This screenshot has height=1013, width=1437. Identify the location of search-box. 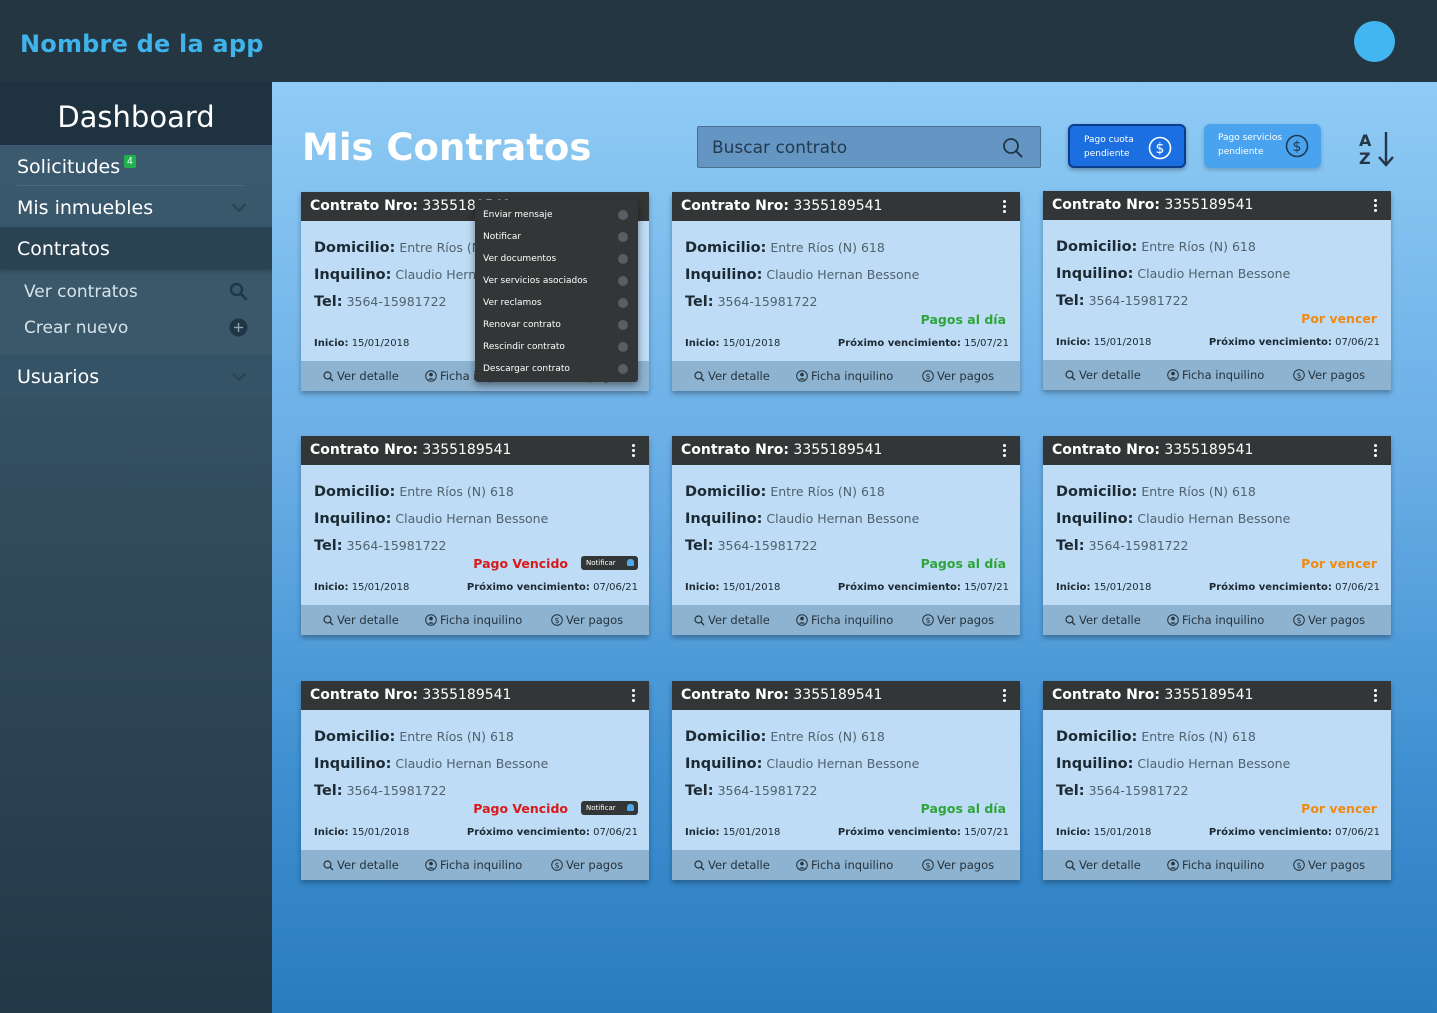
(869, 147).